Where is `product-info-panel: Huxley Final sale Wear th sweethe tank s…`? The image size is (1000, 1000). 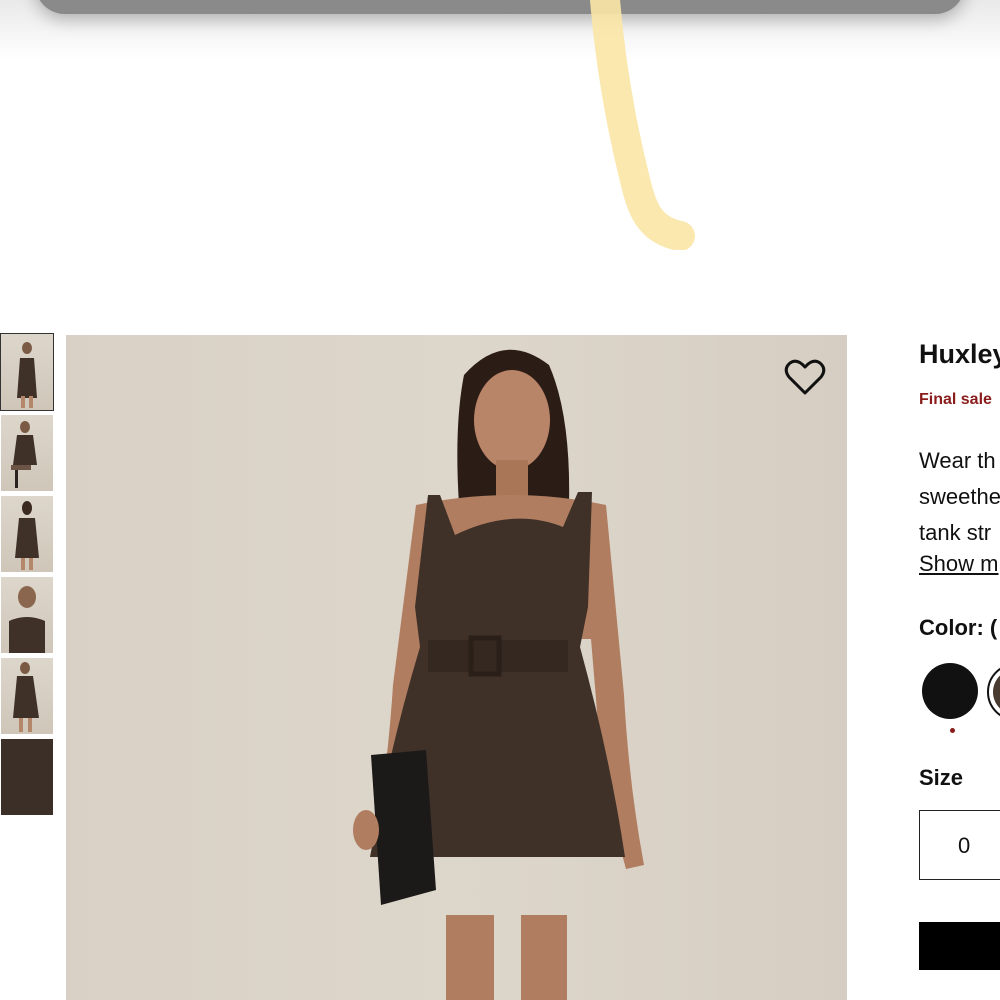
product-info-panel: Huxley Final sale Wear th sweethe tank s… is located at coordinates (959, 667).